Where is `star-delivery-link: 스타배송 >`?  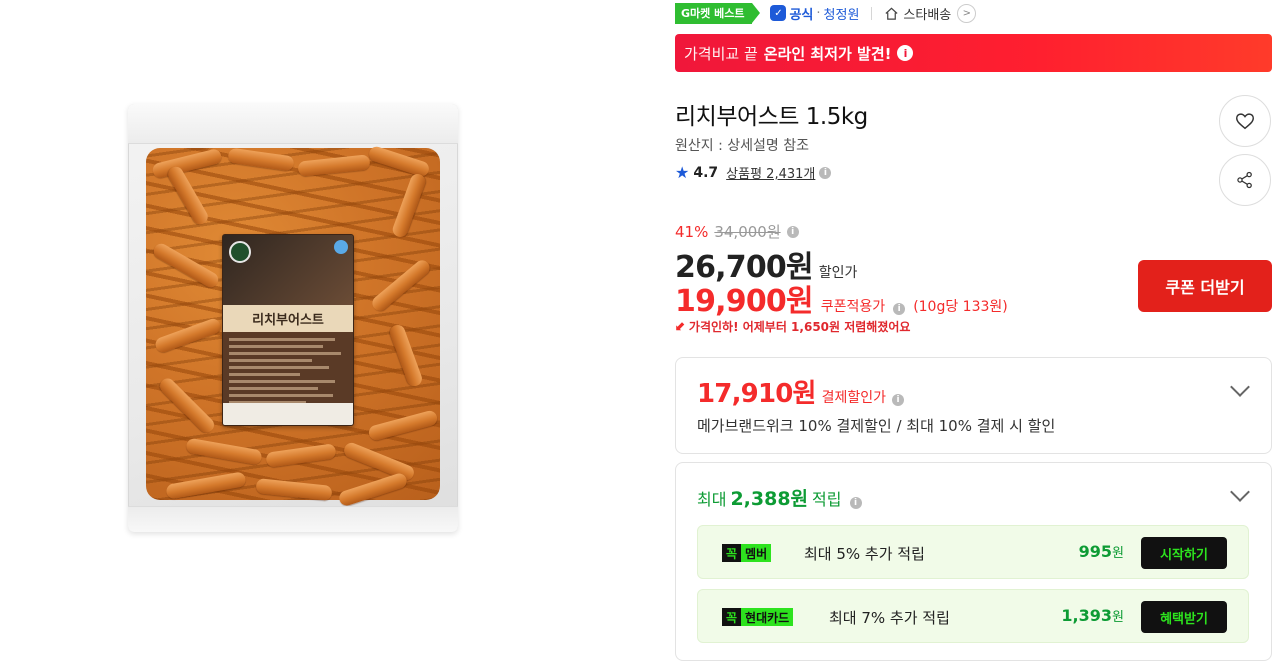 star-delivery-link: 스타배송 > is located at coordinates (930, 13).